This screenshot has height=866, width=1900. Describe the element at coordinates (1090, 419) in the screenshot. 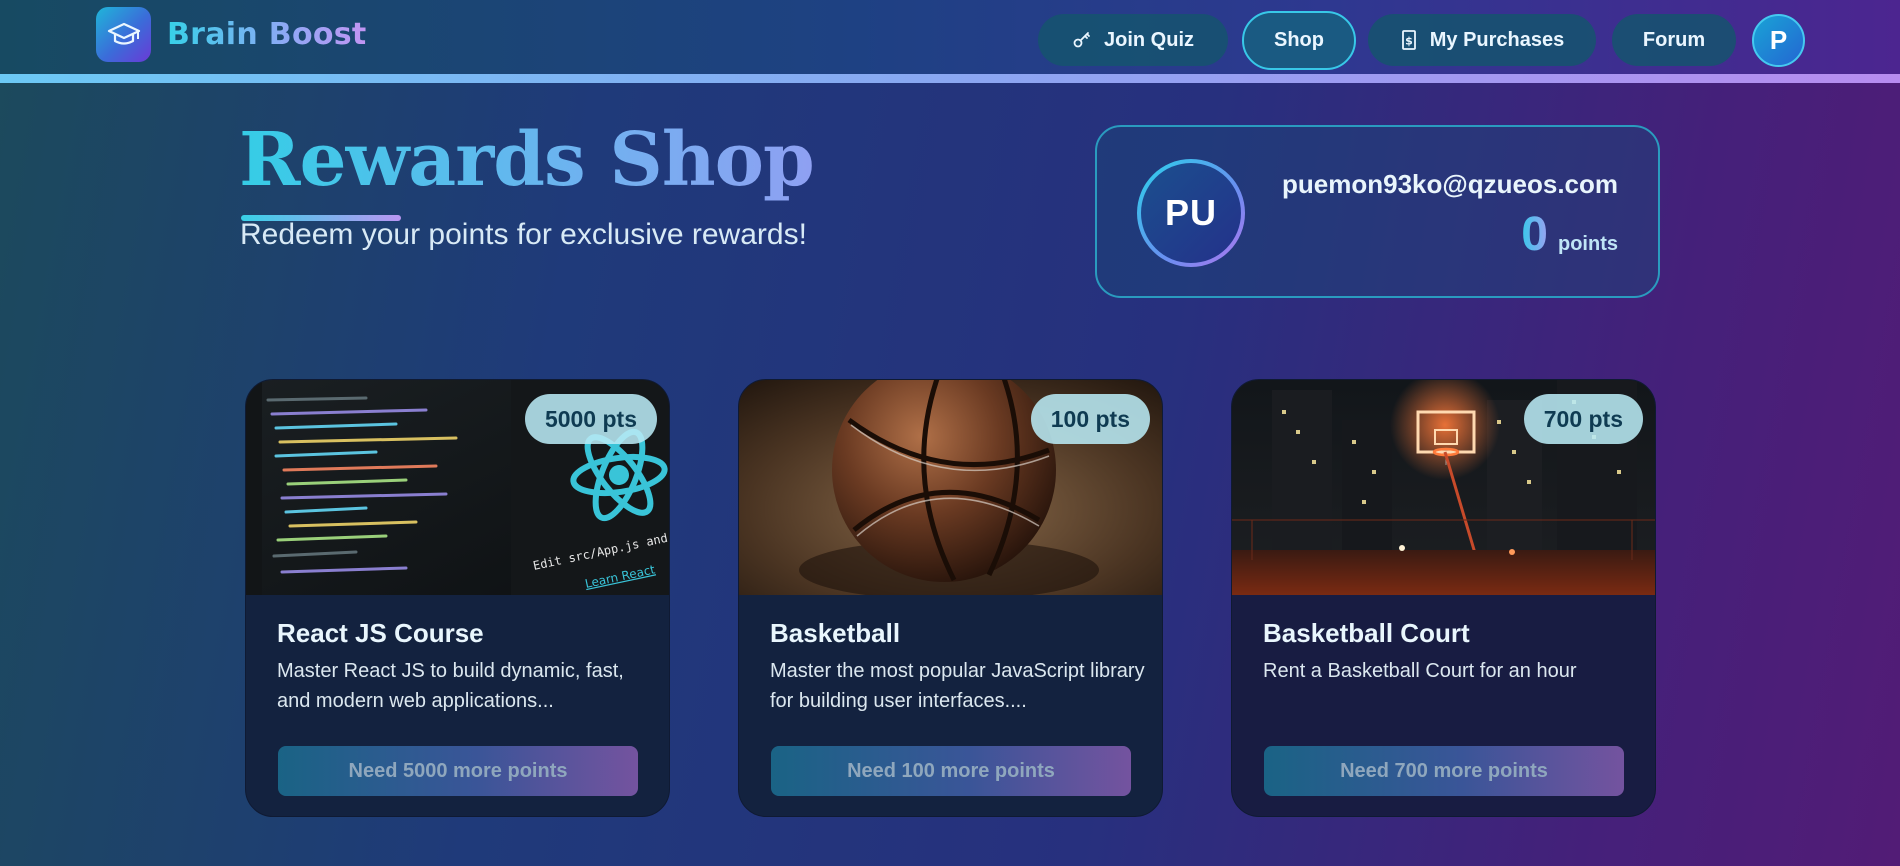

I see `price-badge: 100 pts` at that location.